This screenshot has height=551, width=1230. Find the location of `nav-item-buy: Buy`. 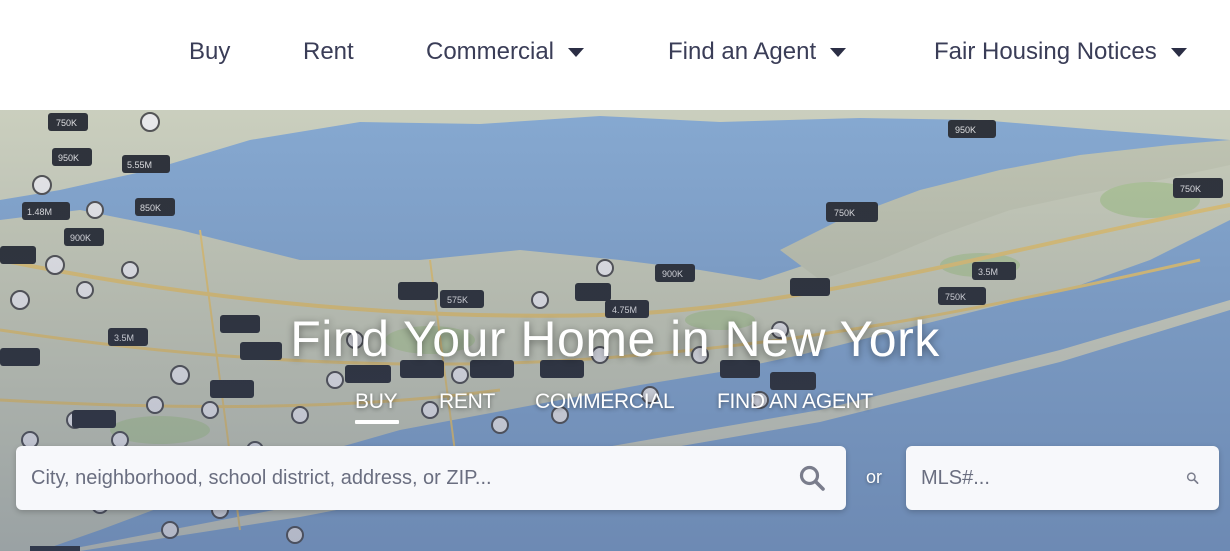

nav-item-buy: Buy is located at coordinates (209, 52).